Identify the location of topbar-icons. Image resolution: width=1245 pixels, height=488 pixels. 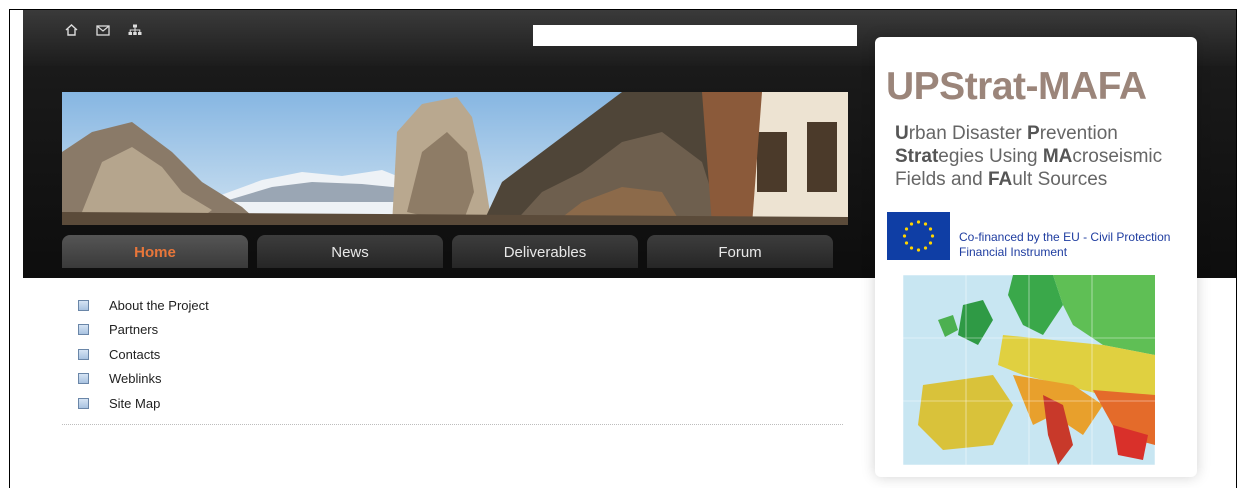
(103, 30).